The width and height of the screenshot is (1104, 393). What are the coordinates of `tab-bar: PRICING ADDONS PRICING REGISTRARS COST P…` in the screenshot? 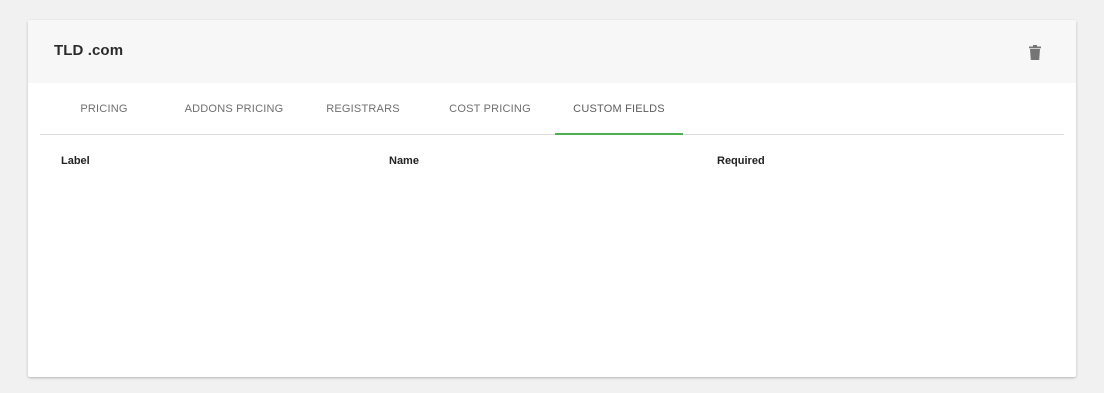 It's located at (552, 109).